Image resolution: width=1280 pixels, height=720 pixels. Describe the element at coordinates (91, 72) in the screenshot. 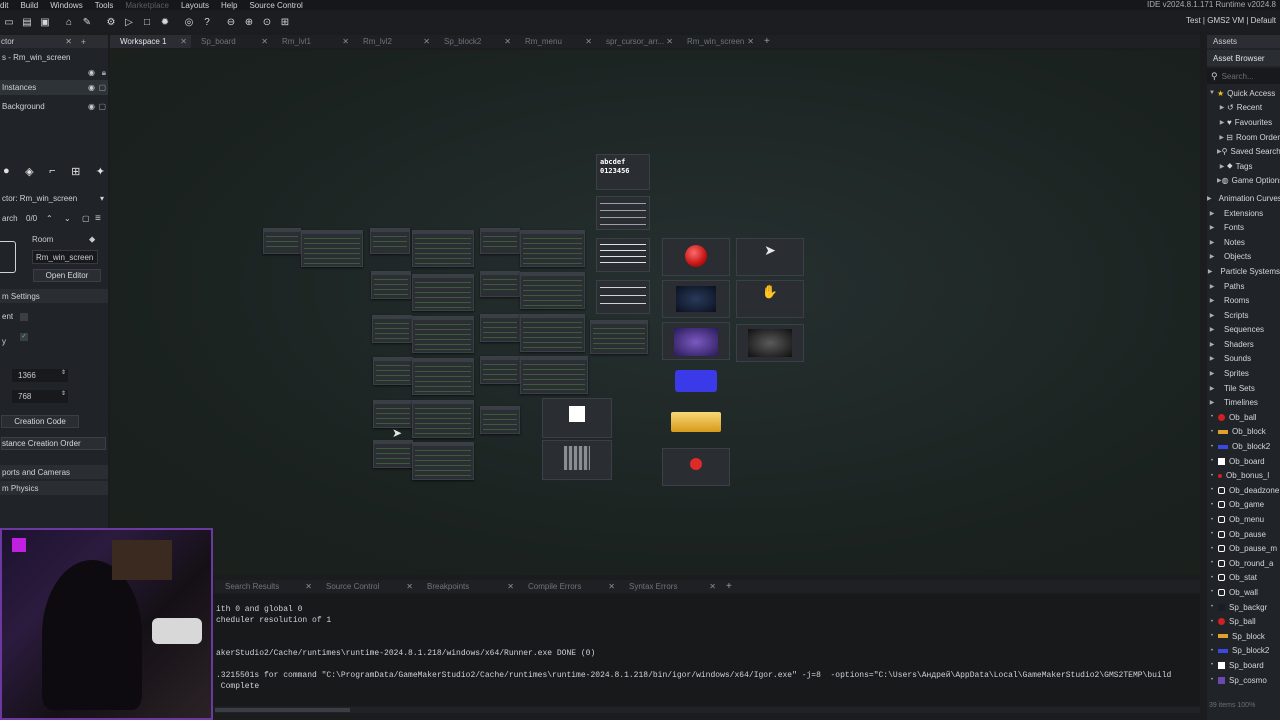

I see `eye-icon: ◉` at that location.